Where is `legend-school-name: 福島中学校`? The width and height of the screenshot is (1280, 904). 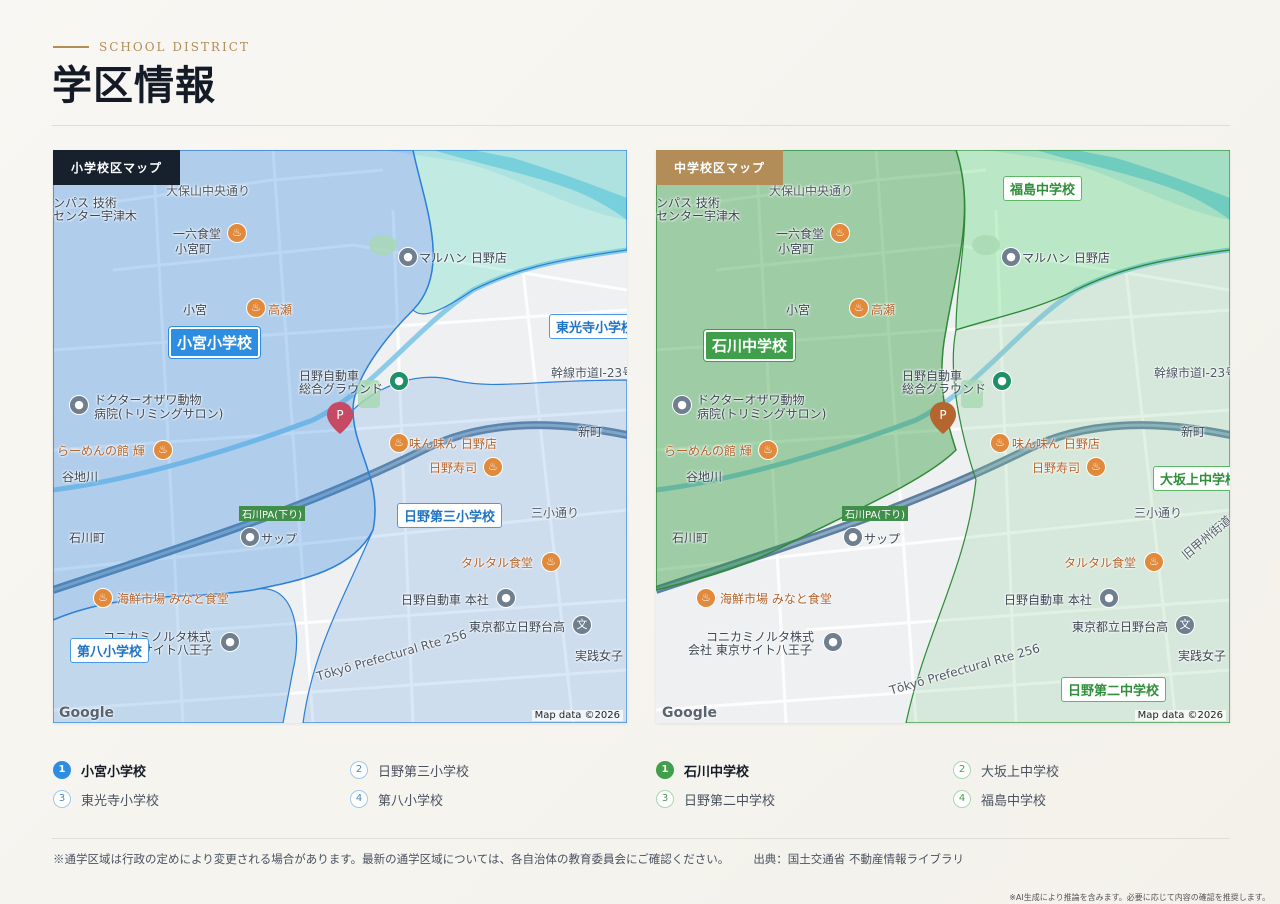 legend-school-name: 福島中学校 is located at coordinates (1014, 801).